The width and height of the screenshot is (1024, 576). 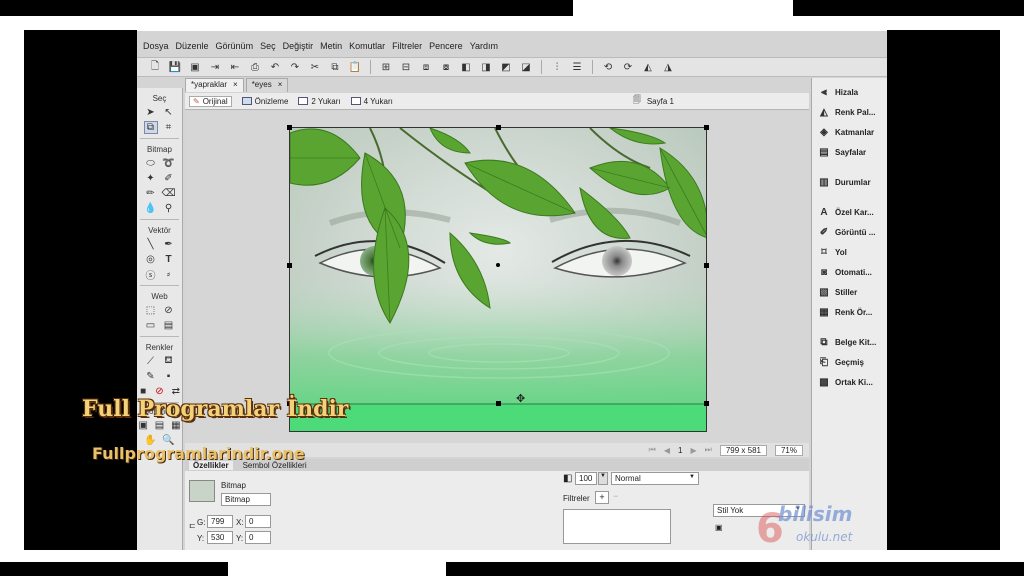 I want to click on opacity-dropdown-icon: ▼, so click(x=603, y=478).